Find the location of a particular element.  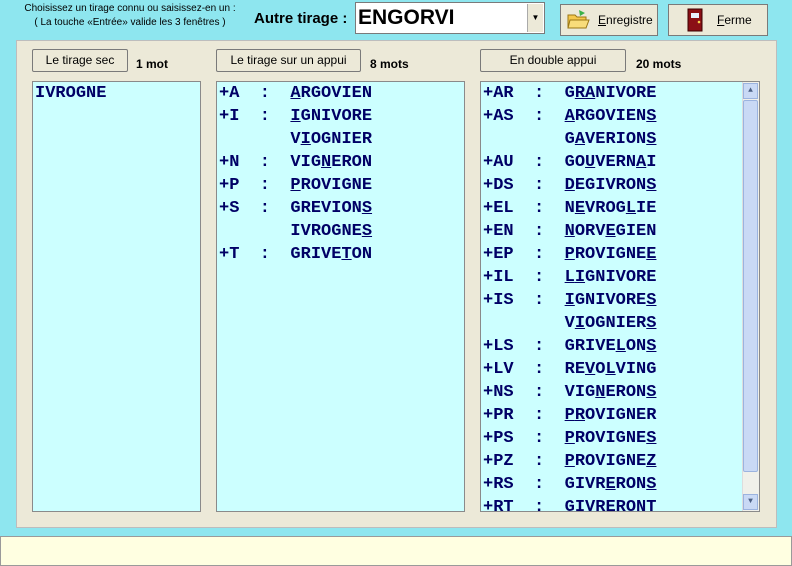

list-item: +T : GRIVETONGRIVETON is located at coordinates (340, 254).